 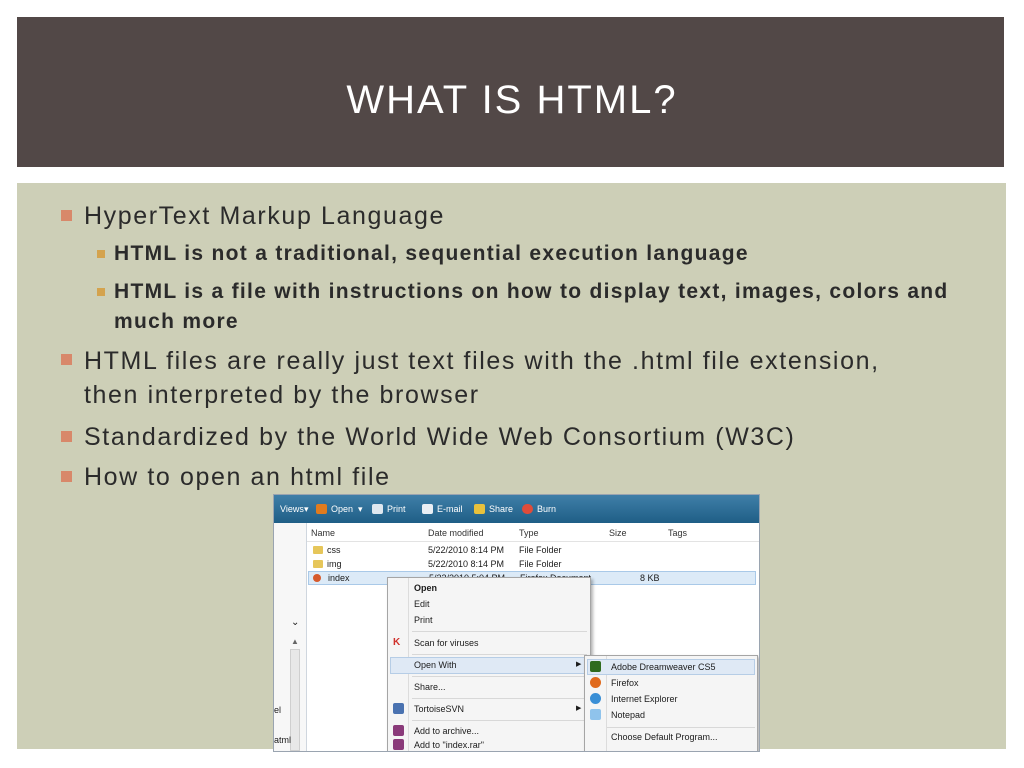 What do you see at coordinates (290, 637) in the screenshot?
I see `navigation-pane: ⌄ ▲ el atml` at bounding box center [290, 637].